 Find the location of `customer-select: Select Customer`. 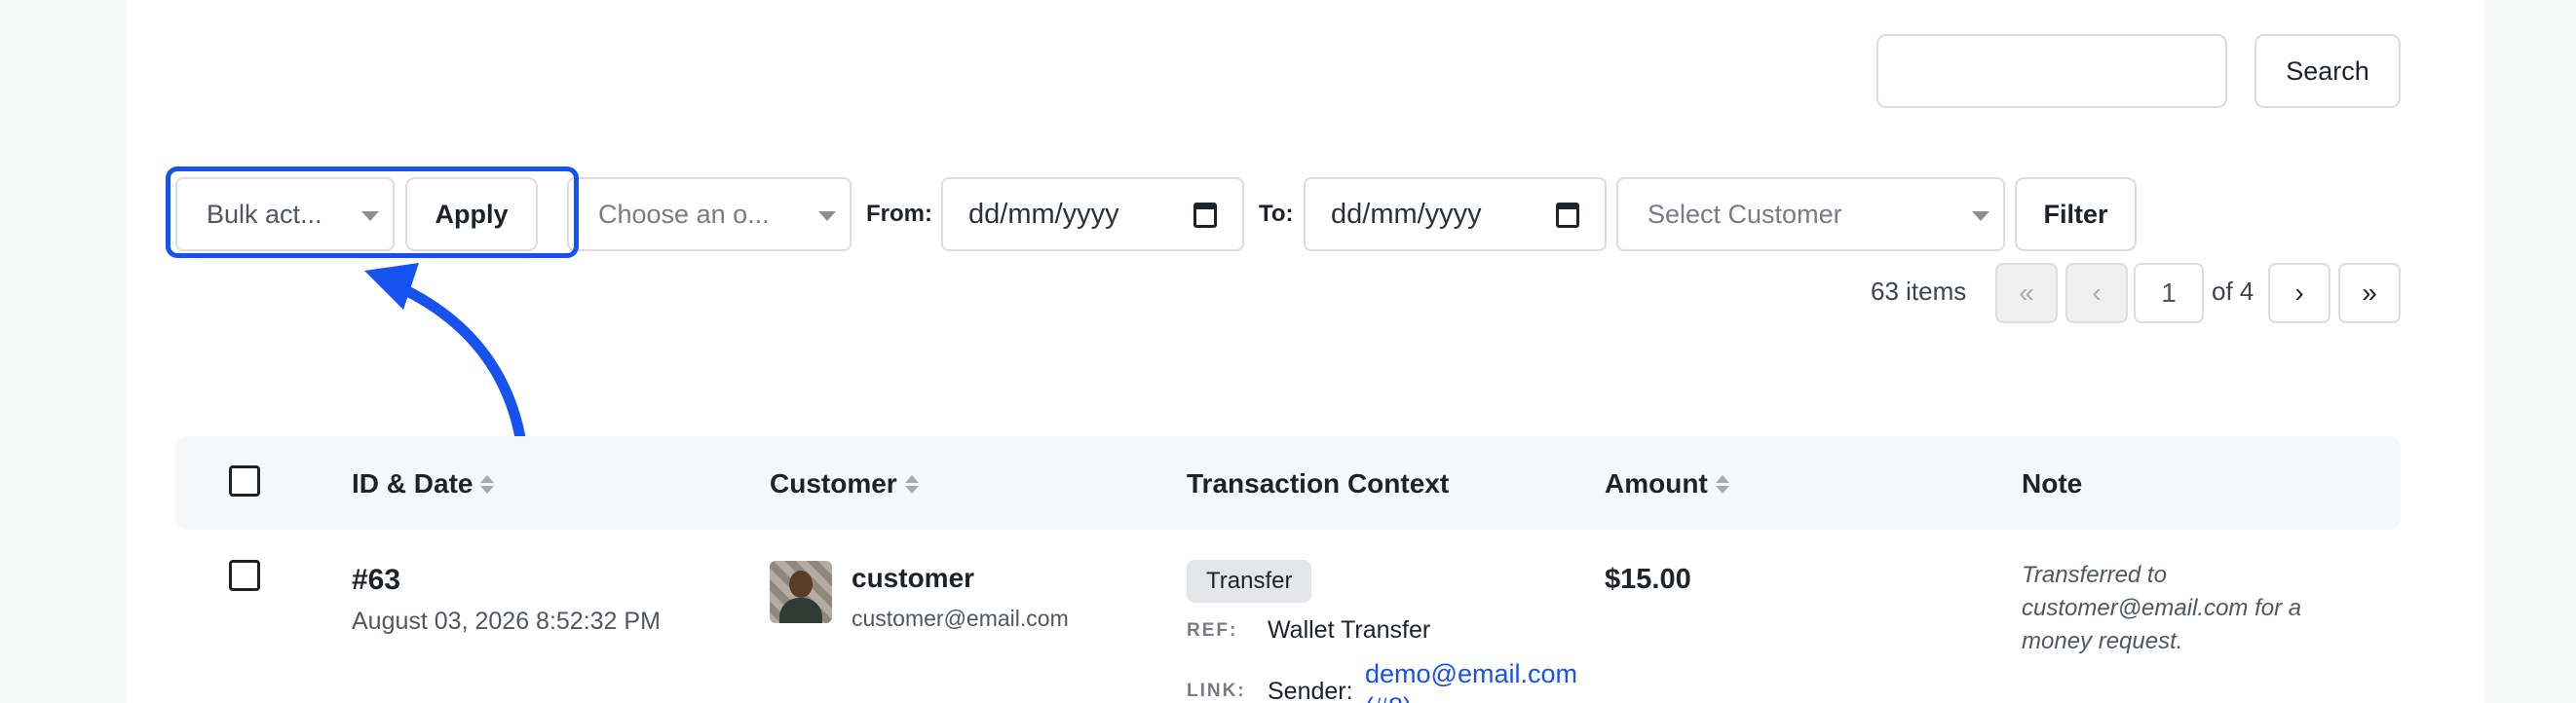

customer-select: Select Customer is located at coordinates (1810, 214).